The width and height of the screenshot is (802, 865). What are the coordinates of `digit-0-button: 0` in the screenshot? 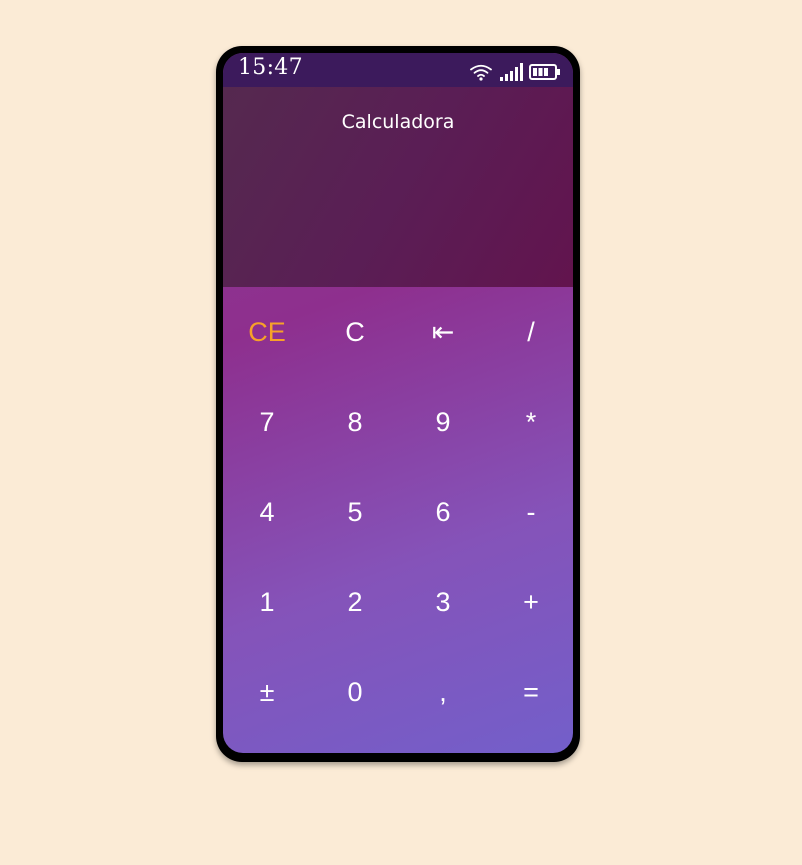 It's located at (355, 692).